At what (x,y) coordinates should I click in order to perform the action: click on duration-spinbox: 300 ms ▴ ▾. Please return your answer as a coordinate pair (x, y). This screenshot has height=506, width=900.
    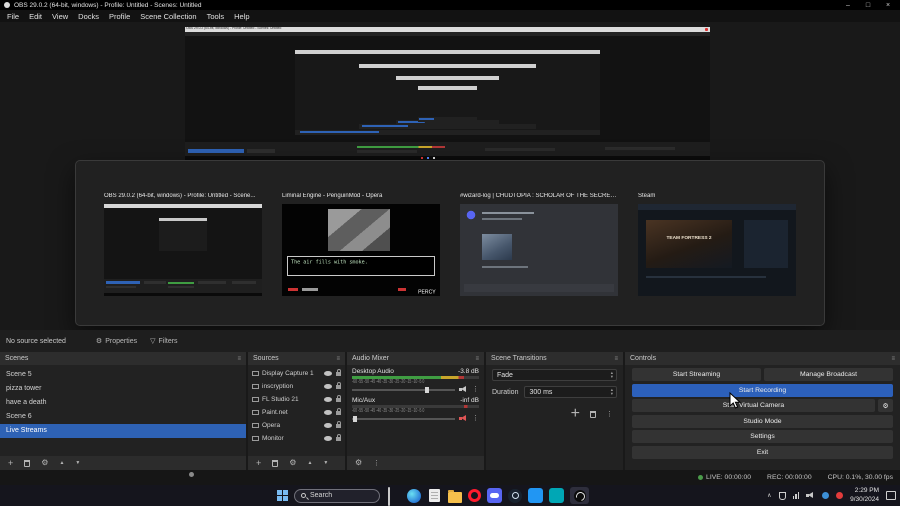
    Looking at the image, I should click on (570, 392).